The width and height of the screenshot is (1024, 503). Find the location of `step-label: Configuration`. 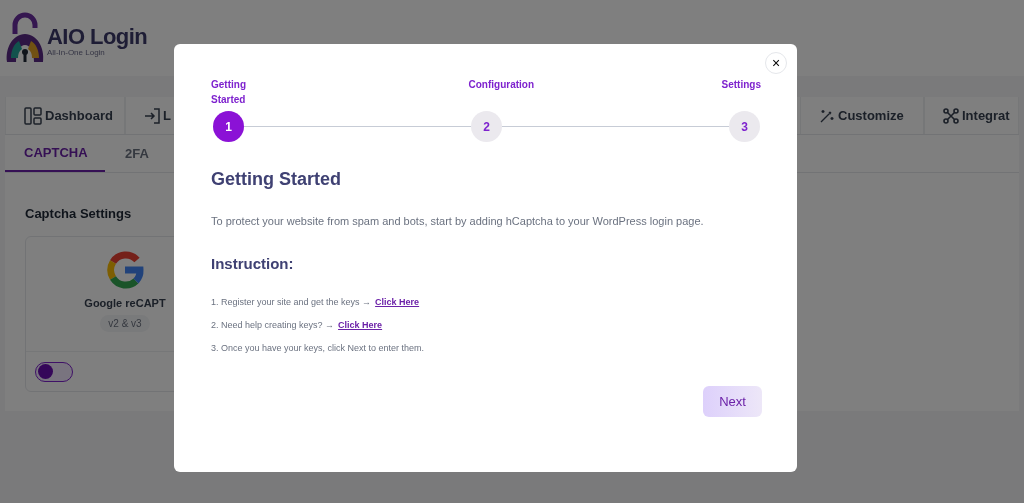

step-label: Configuration is located at coordinates (501, 85).